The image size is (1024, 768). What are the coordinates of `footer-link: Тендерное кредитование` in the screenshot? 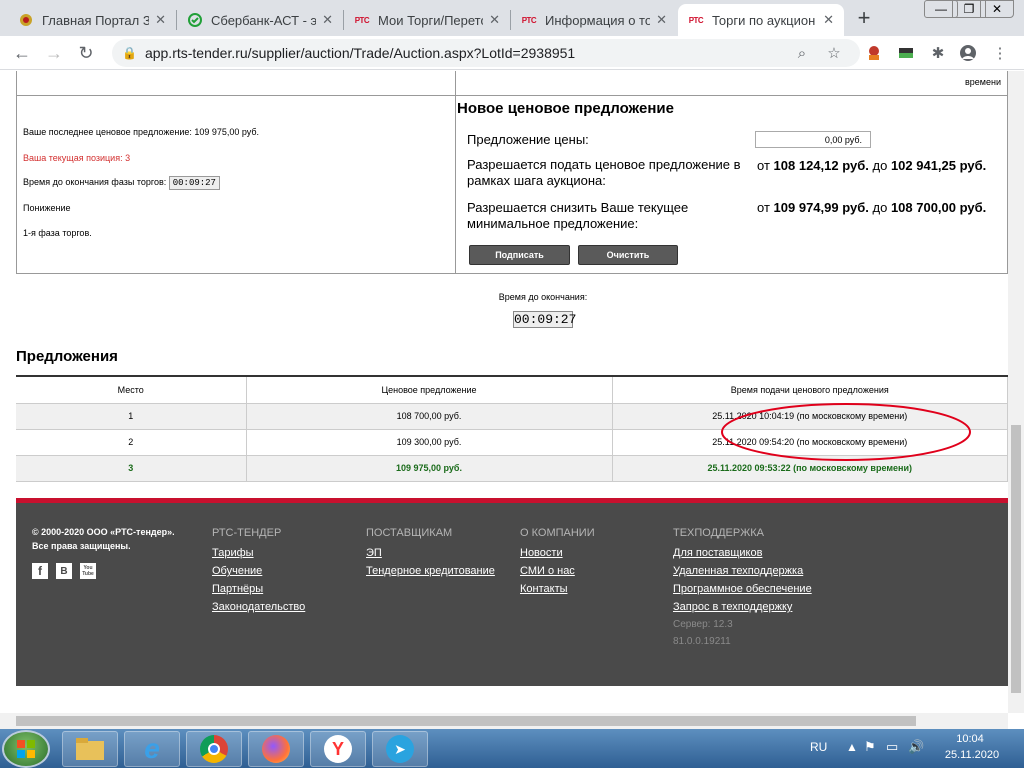 It's located at (430, 571).